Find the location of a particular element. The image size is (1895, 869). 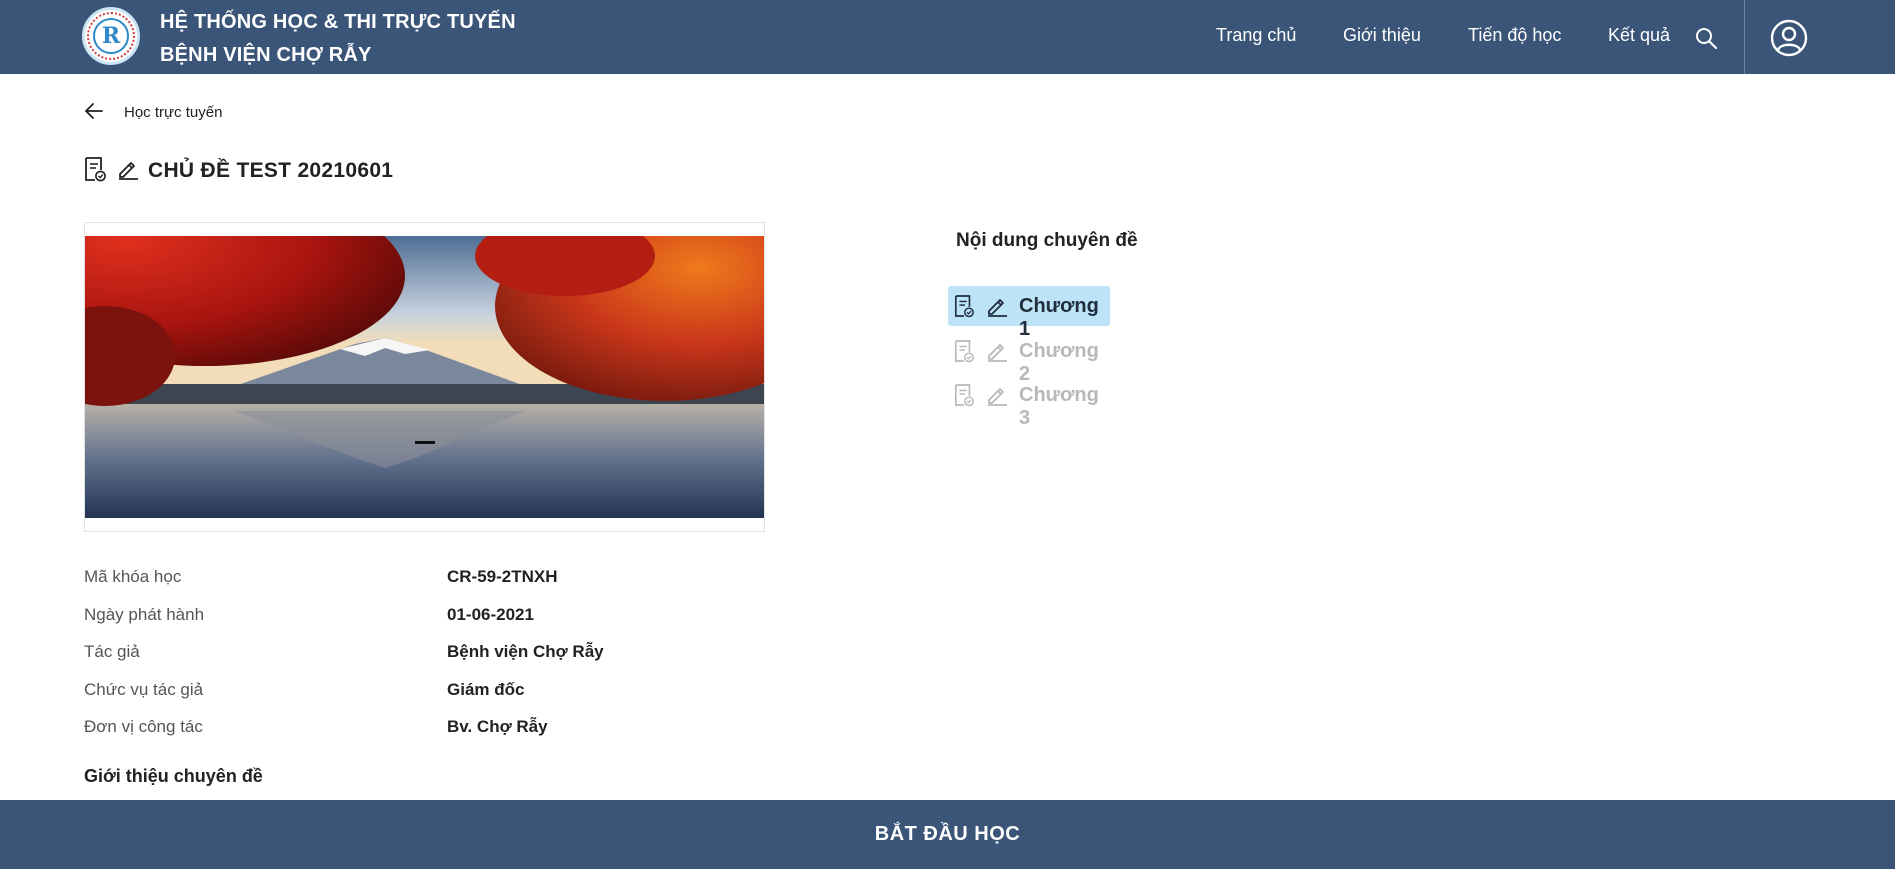

nav-about: Giới thiệu is located at coordinates (1382, 35).